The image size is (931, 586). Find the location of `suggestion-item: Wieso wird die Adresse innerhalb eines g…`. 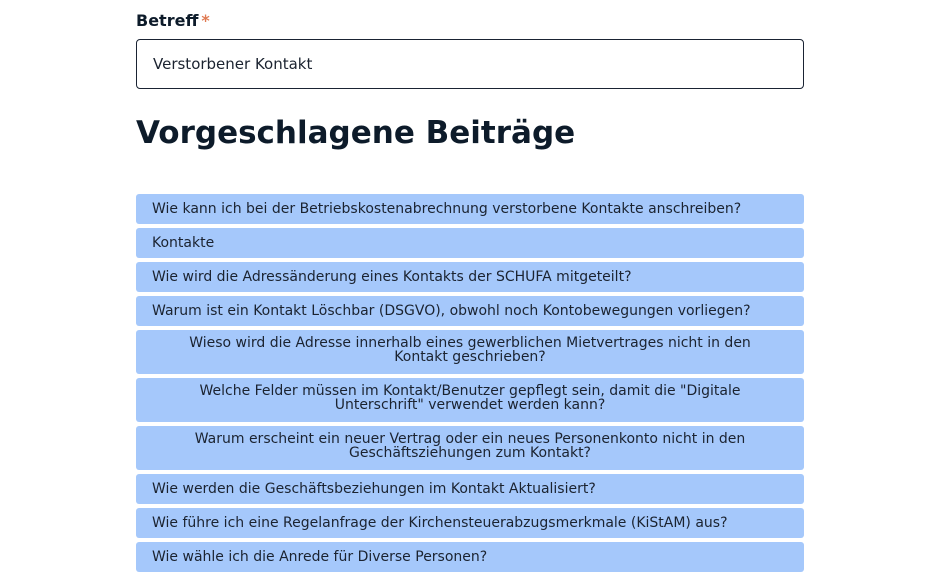

suggestion-item: Wieso wird die Adresse innerhalb eines g… is located at coordinates (470, 352).